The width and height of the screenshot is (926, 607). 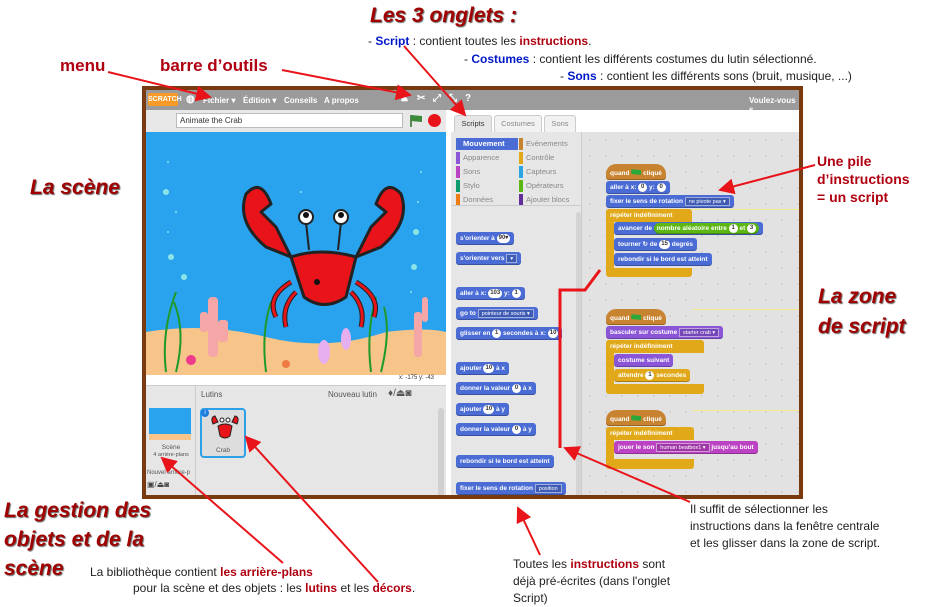 I want to click on tab-sons: Sons, so click(x=560, y=123).